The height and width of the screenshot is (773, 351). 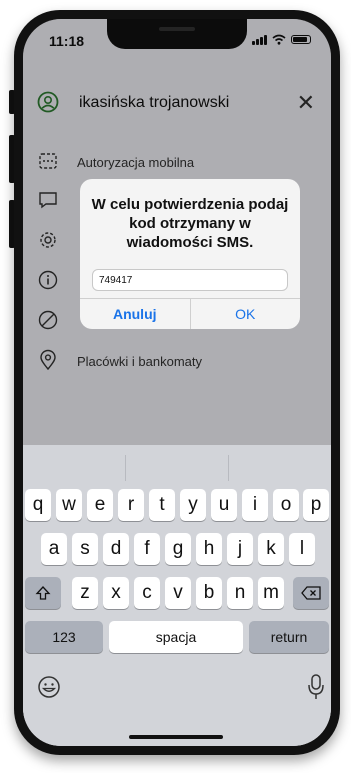 I want to click on shift-key, so click(x=43, y=593).